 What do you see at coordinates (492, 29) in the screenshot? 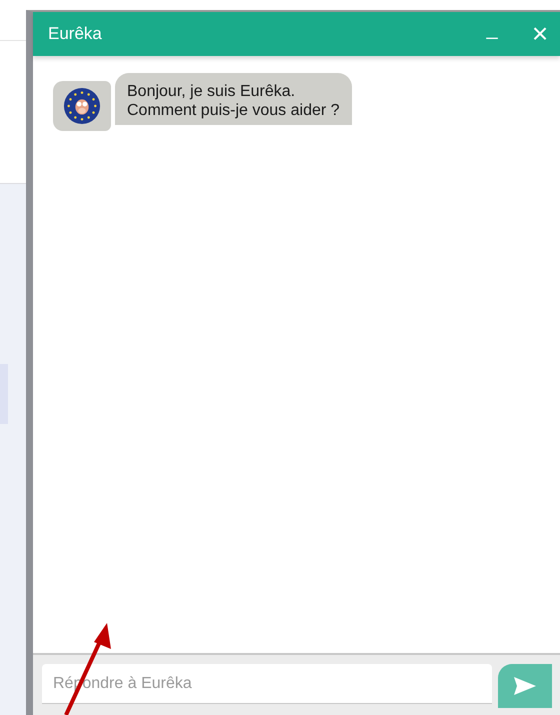
I see `minimize-button: _` at bounding box center [492, 29].